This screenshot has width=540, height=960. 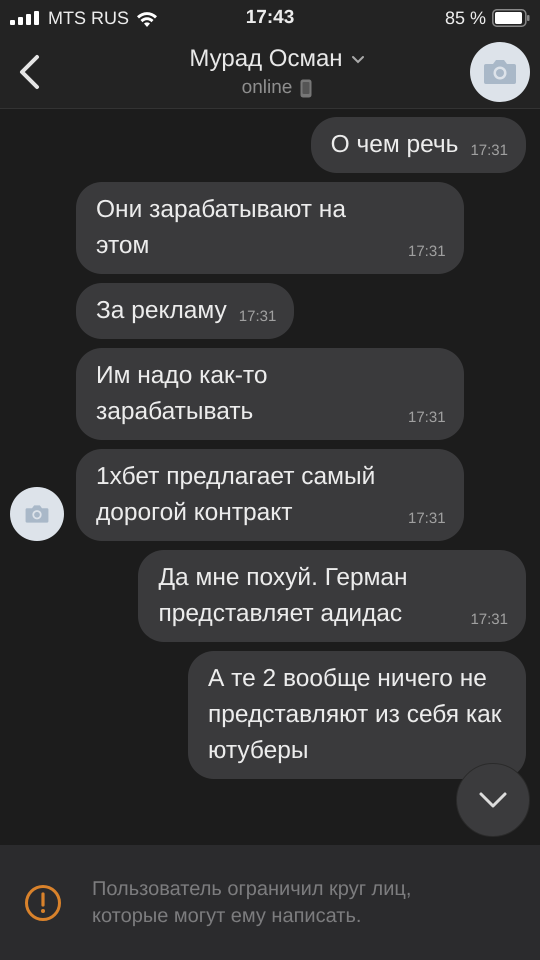 I want to click on message-bubble: А те 2 вообще ничего не представляют из себя как ютуберы, so click(x=357, y=715).